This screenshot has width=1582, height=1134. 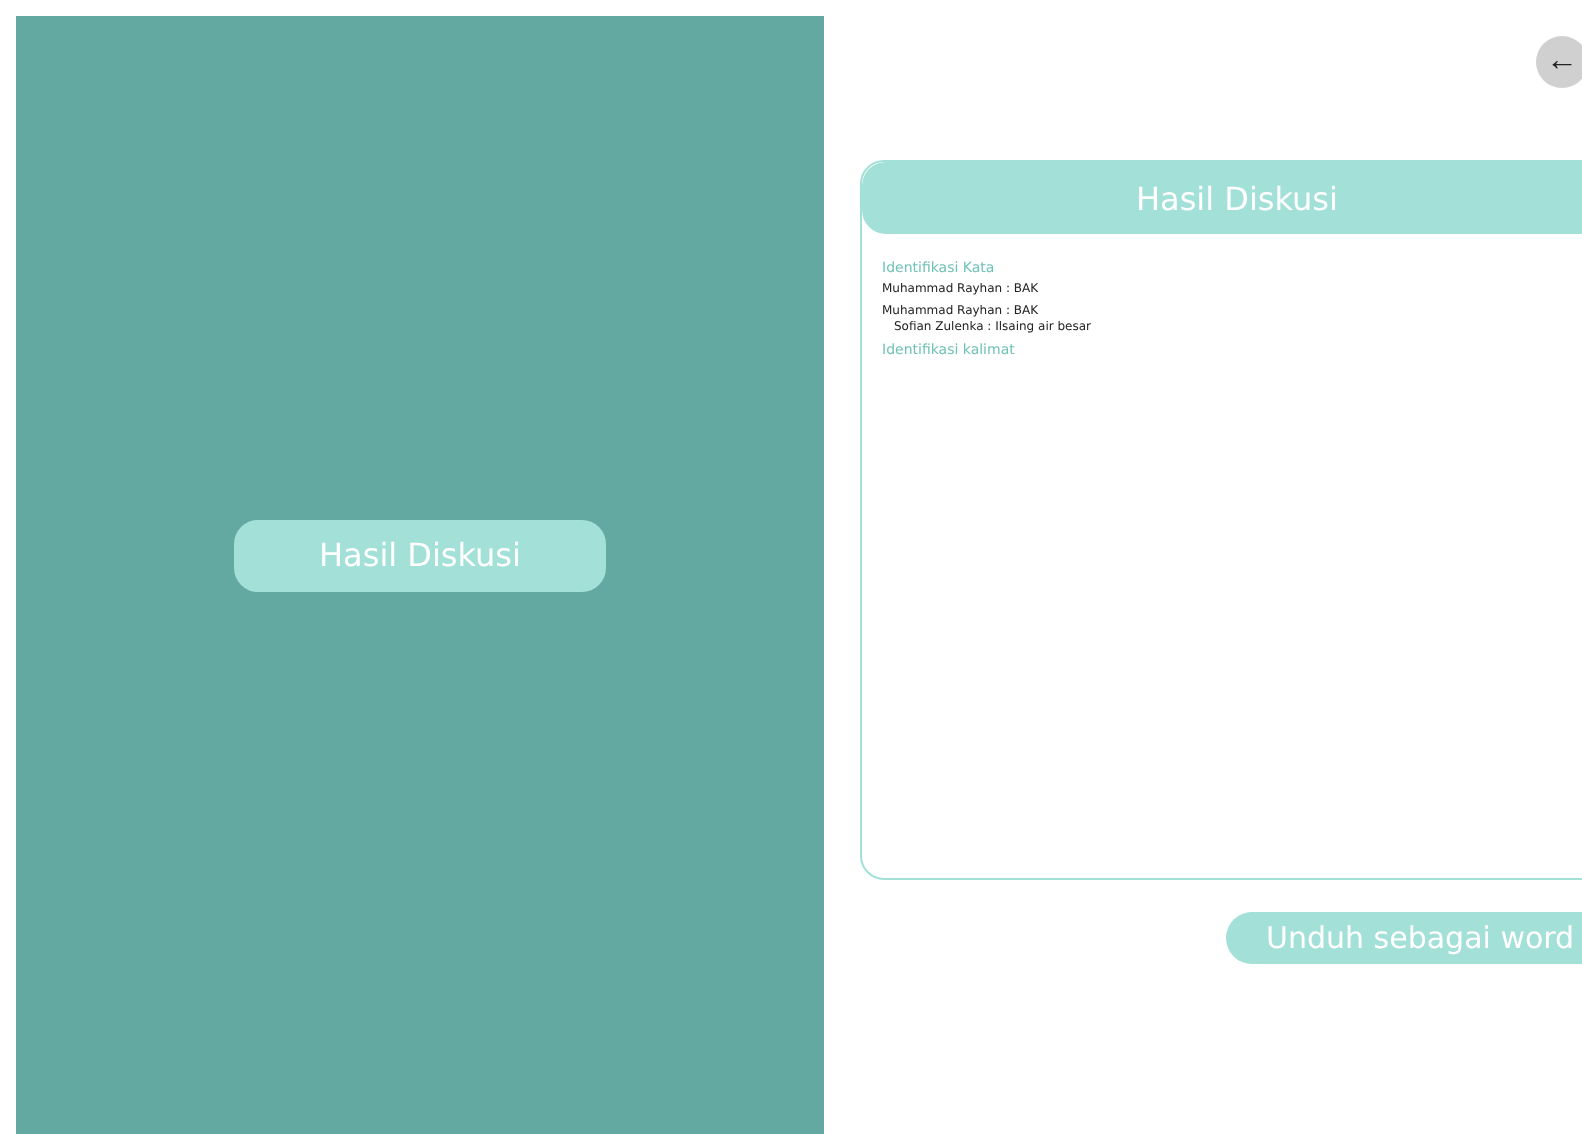 I want to click on download-button: Unduh sebagai word, so click(x=1404, y=938).